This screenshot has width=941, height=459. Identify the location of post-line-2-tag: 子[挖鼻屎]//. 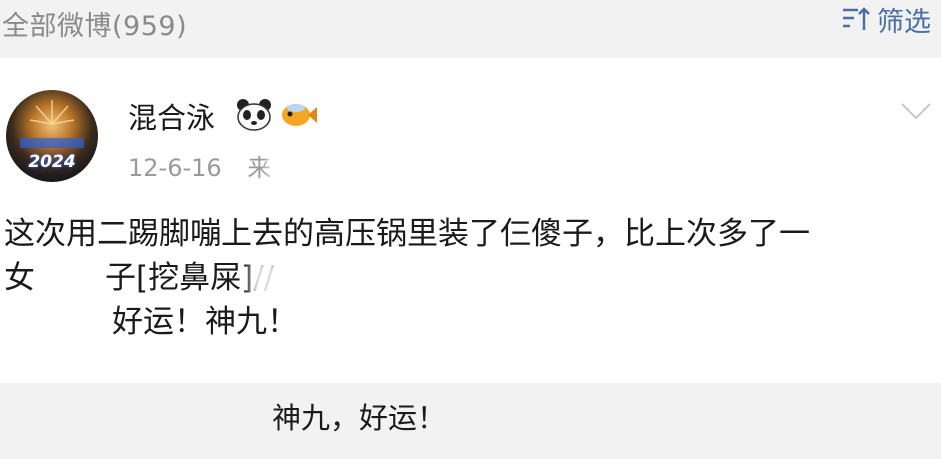
(190, 278).